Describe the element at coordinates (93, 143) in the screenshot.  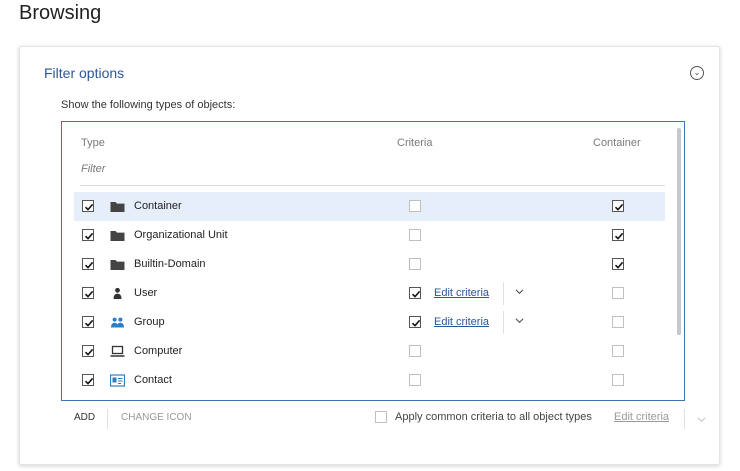
I see `column-header-type: Type` at that location.